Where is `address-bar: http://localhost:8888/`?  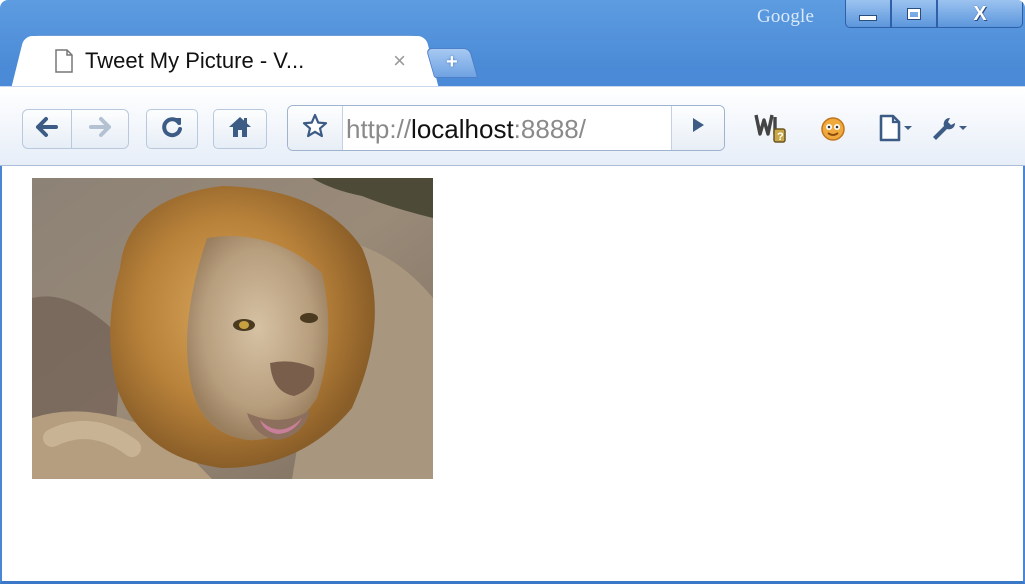 address-bar: http://localhost:8888/ is located at coordinates (506, 128).